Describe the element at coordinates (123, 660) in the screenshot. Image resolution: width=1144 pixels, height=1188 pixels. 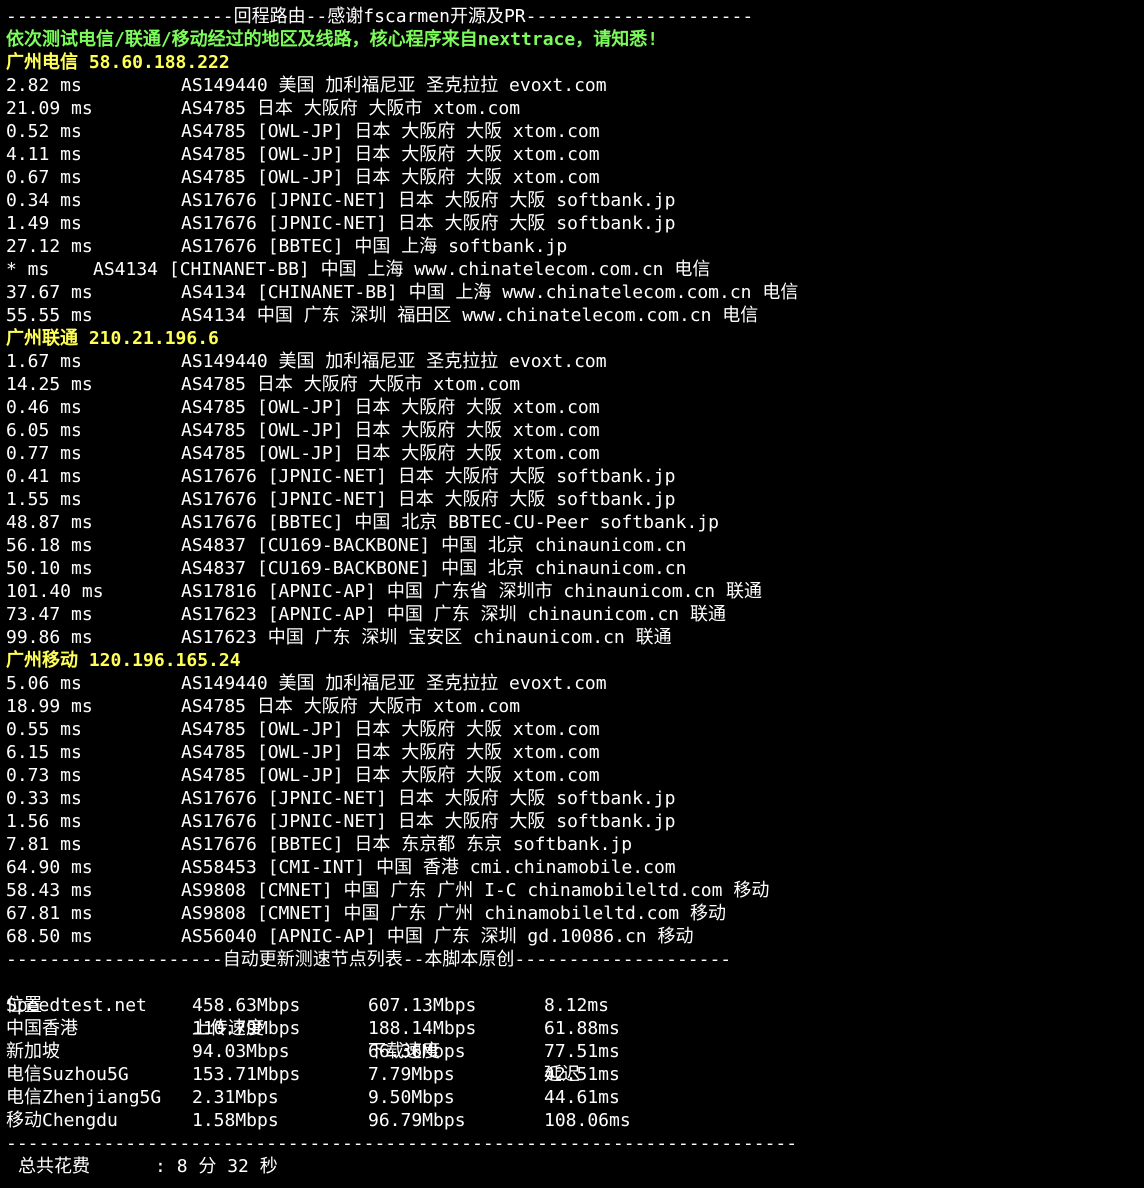
I see `section-title: 广州移动 120.196.165.24` at that location.